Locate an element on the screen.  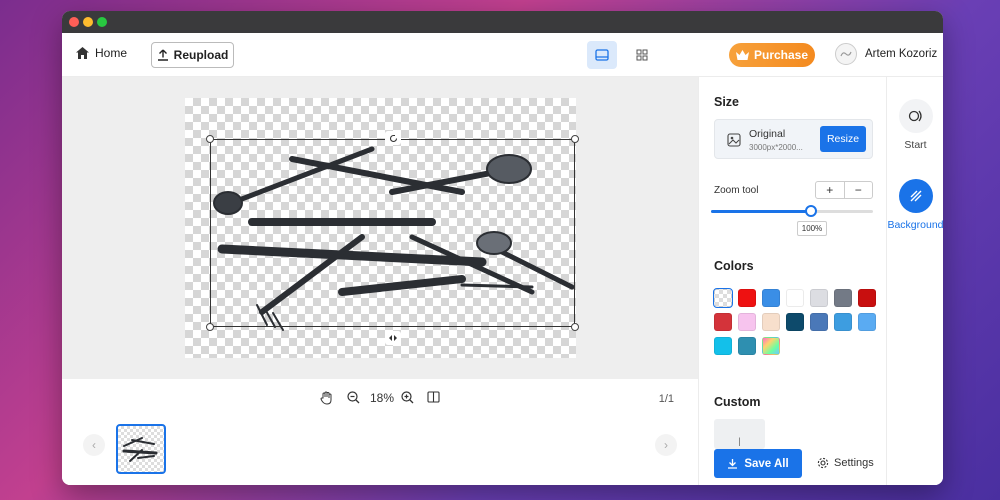
start-icon is located at coordinates (915, 116).